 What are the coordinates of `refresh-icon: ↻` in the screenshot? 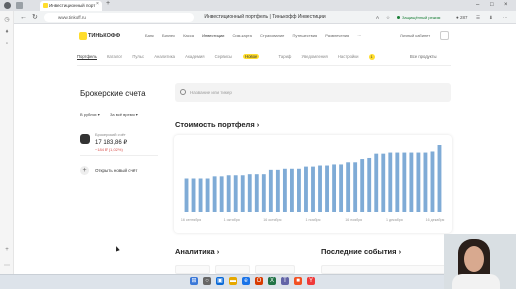 It's located at (35, 17).